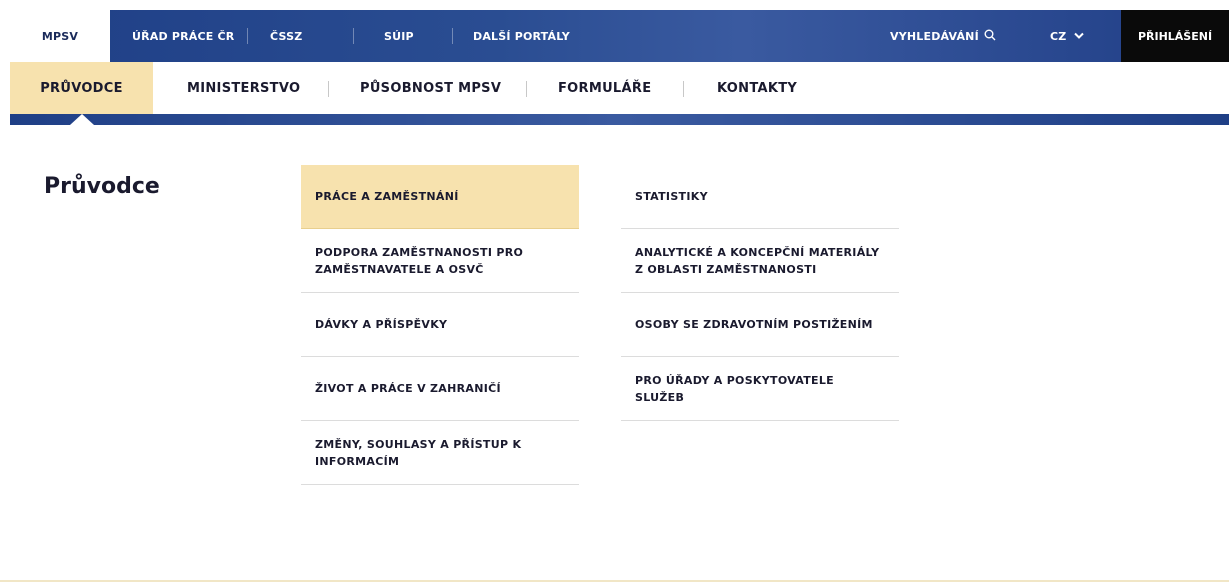 Image resolution: width=1229 pixels, height=582 pixels. I want to click on submenu-link-pro-urady: PRO ÚŘADY A POSKYTOVATELE SLUŽEB, so click(760, 389).